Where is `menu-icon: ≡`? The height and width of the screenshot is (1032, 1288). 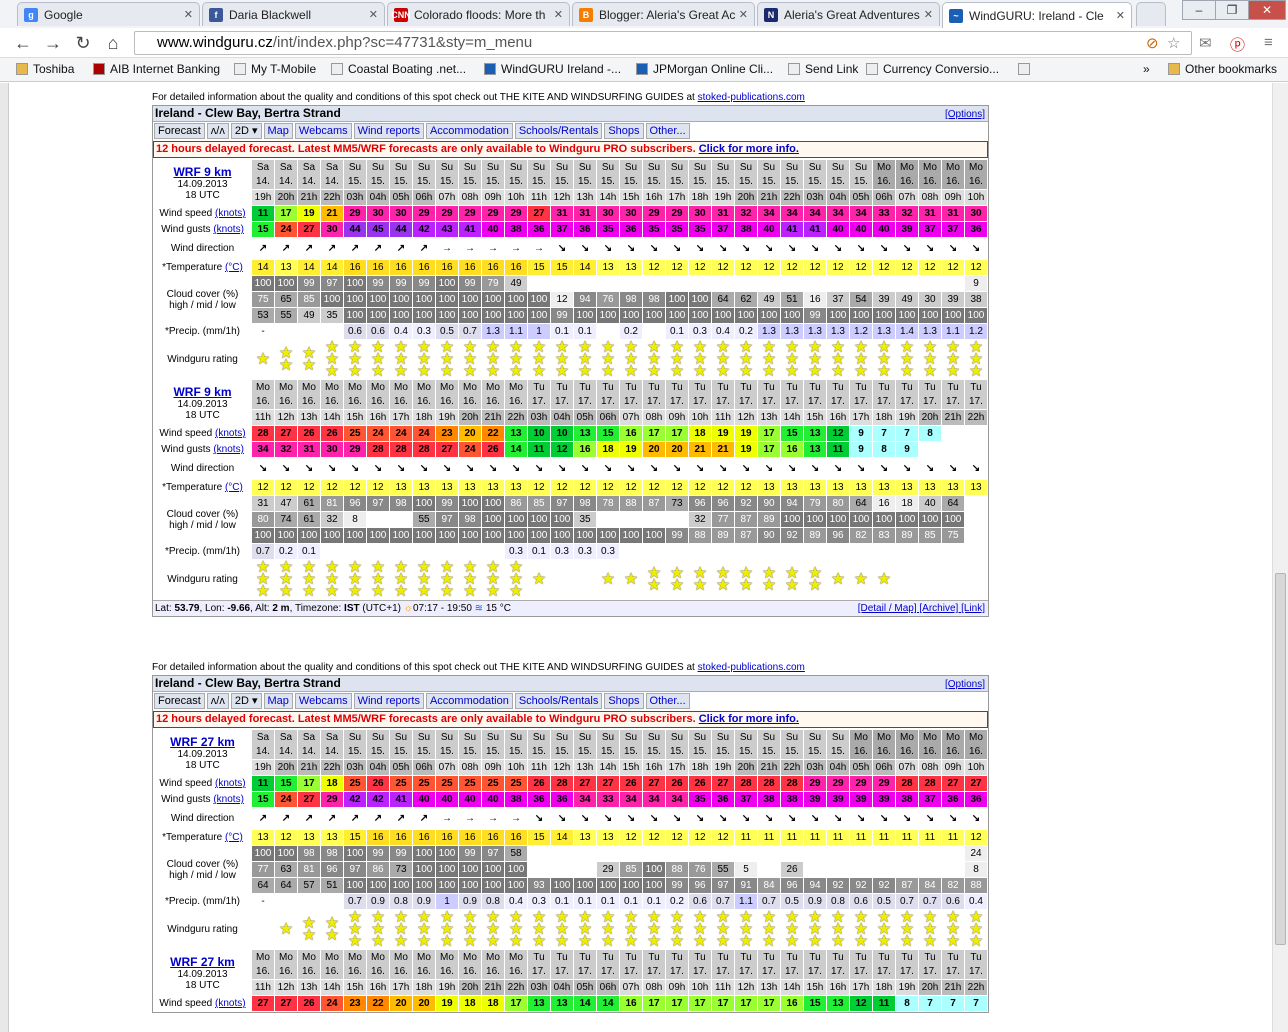
menu-icon: ≡ is located at coordinates (1268, 42).